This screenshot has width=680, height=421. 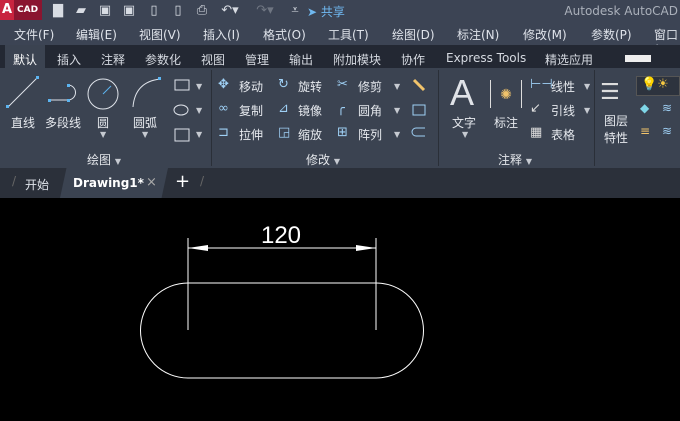 I want to click on save-web-icon: ▯, so click(x=178, y=10).